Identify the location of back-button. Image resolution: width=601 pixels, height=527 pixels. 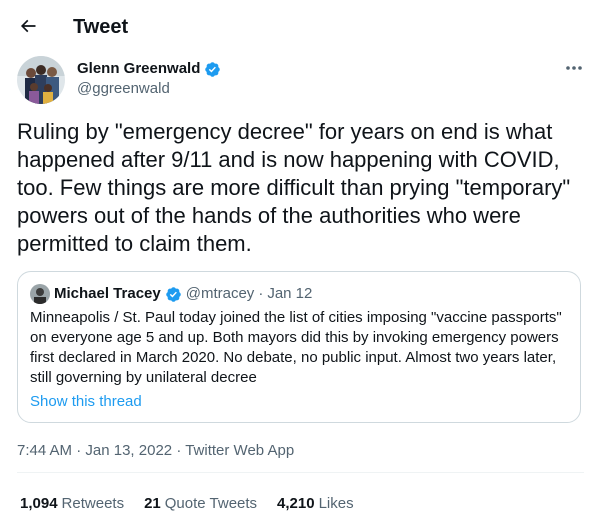
(28, 26).